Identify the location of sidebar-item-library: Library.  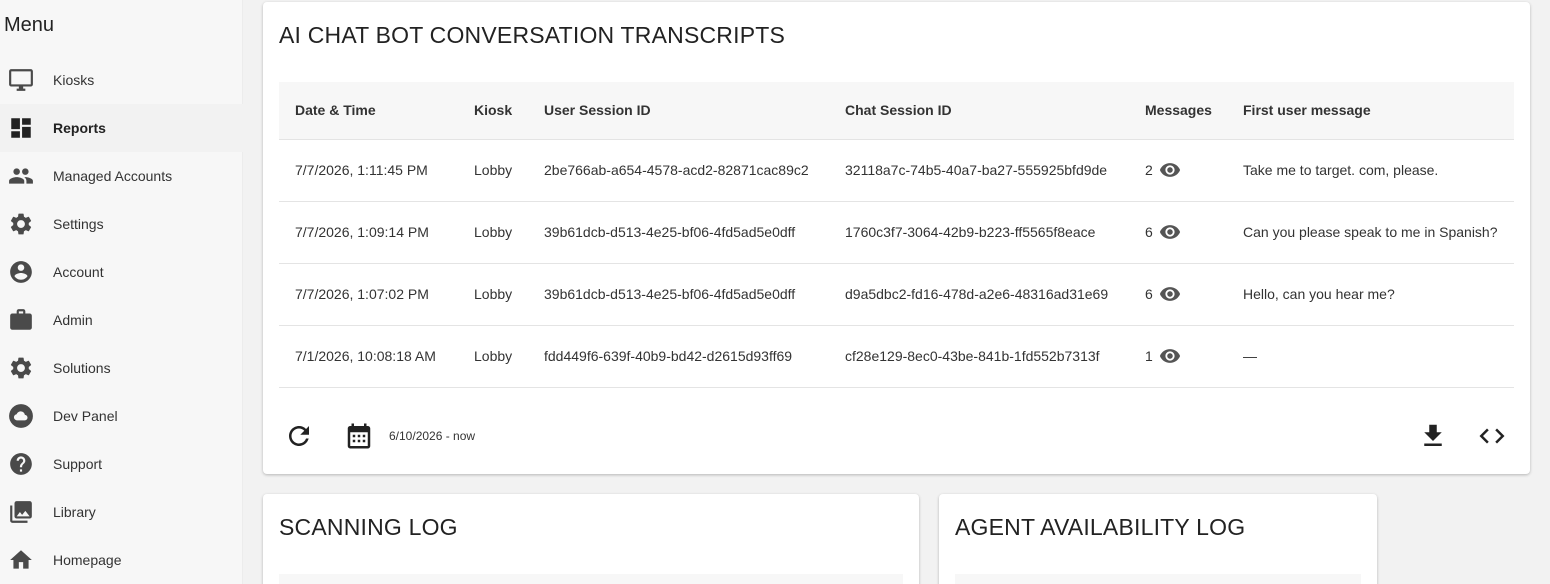
(121, 512).